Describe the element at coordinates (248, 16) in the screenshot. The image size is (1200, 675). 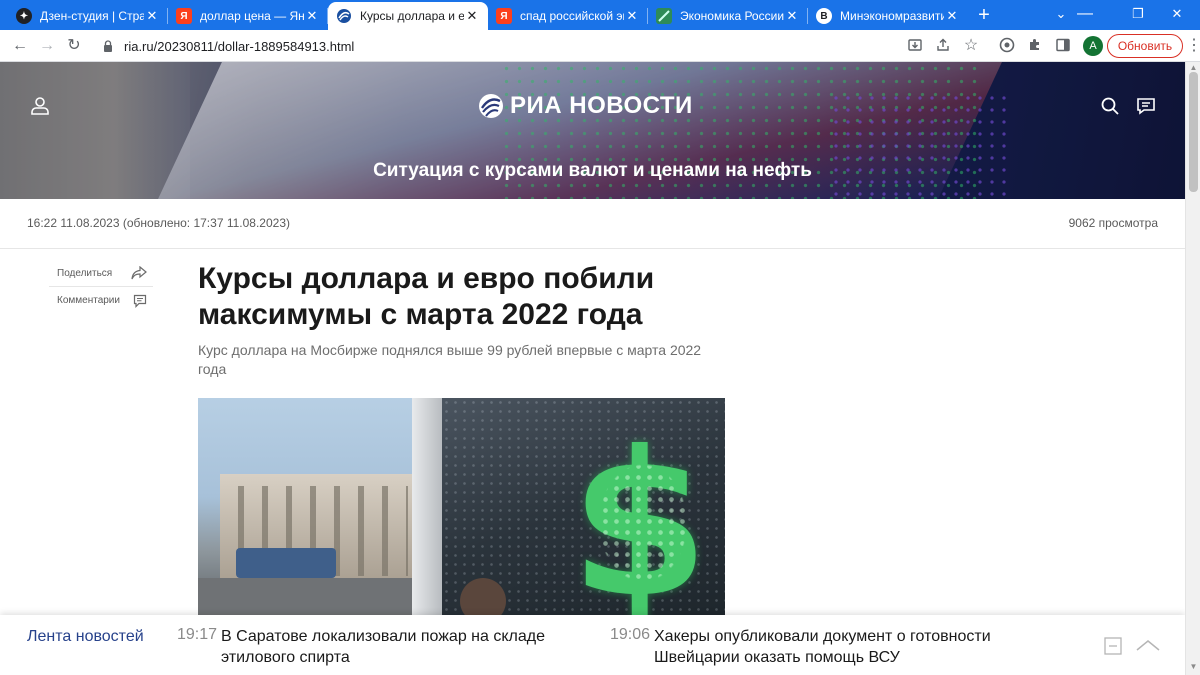
I see `tab-dollar-price: Я доллар цена — Яндекс ✕` at that location.